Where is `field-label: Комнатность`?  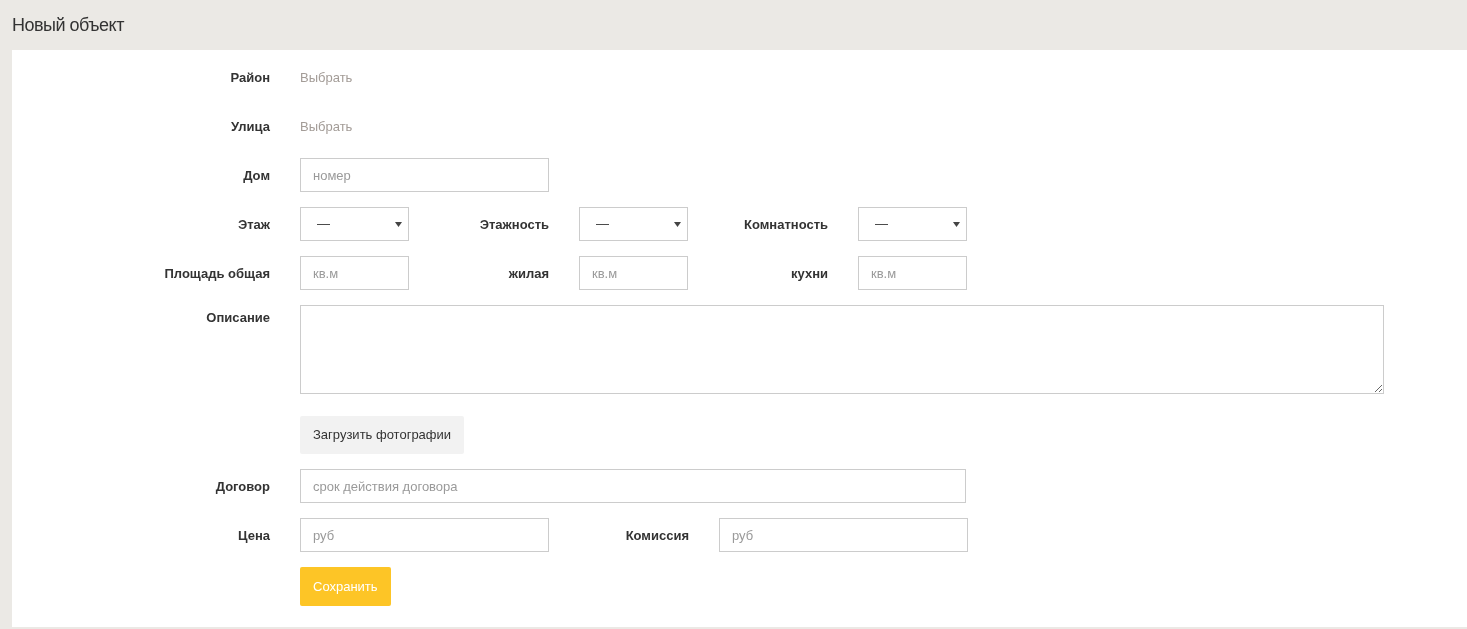 field-label: Комнатность is located at coordinates (786, 224).